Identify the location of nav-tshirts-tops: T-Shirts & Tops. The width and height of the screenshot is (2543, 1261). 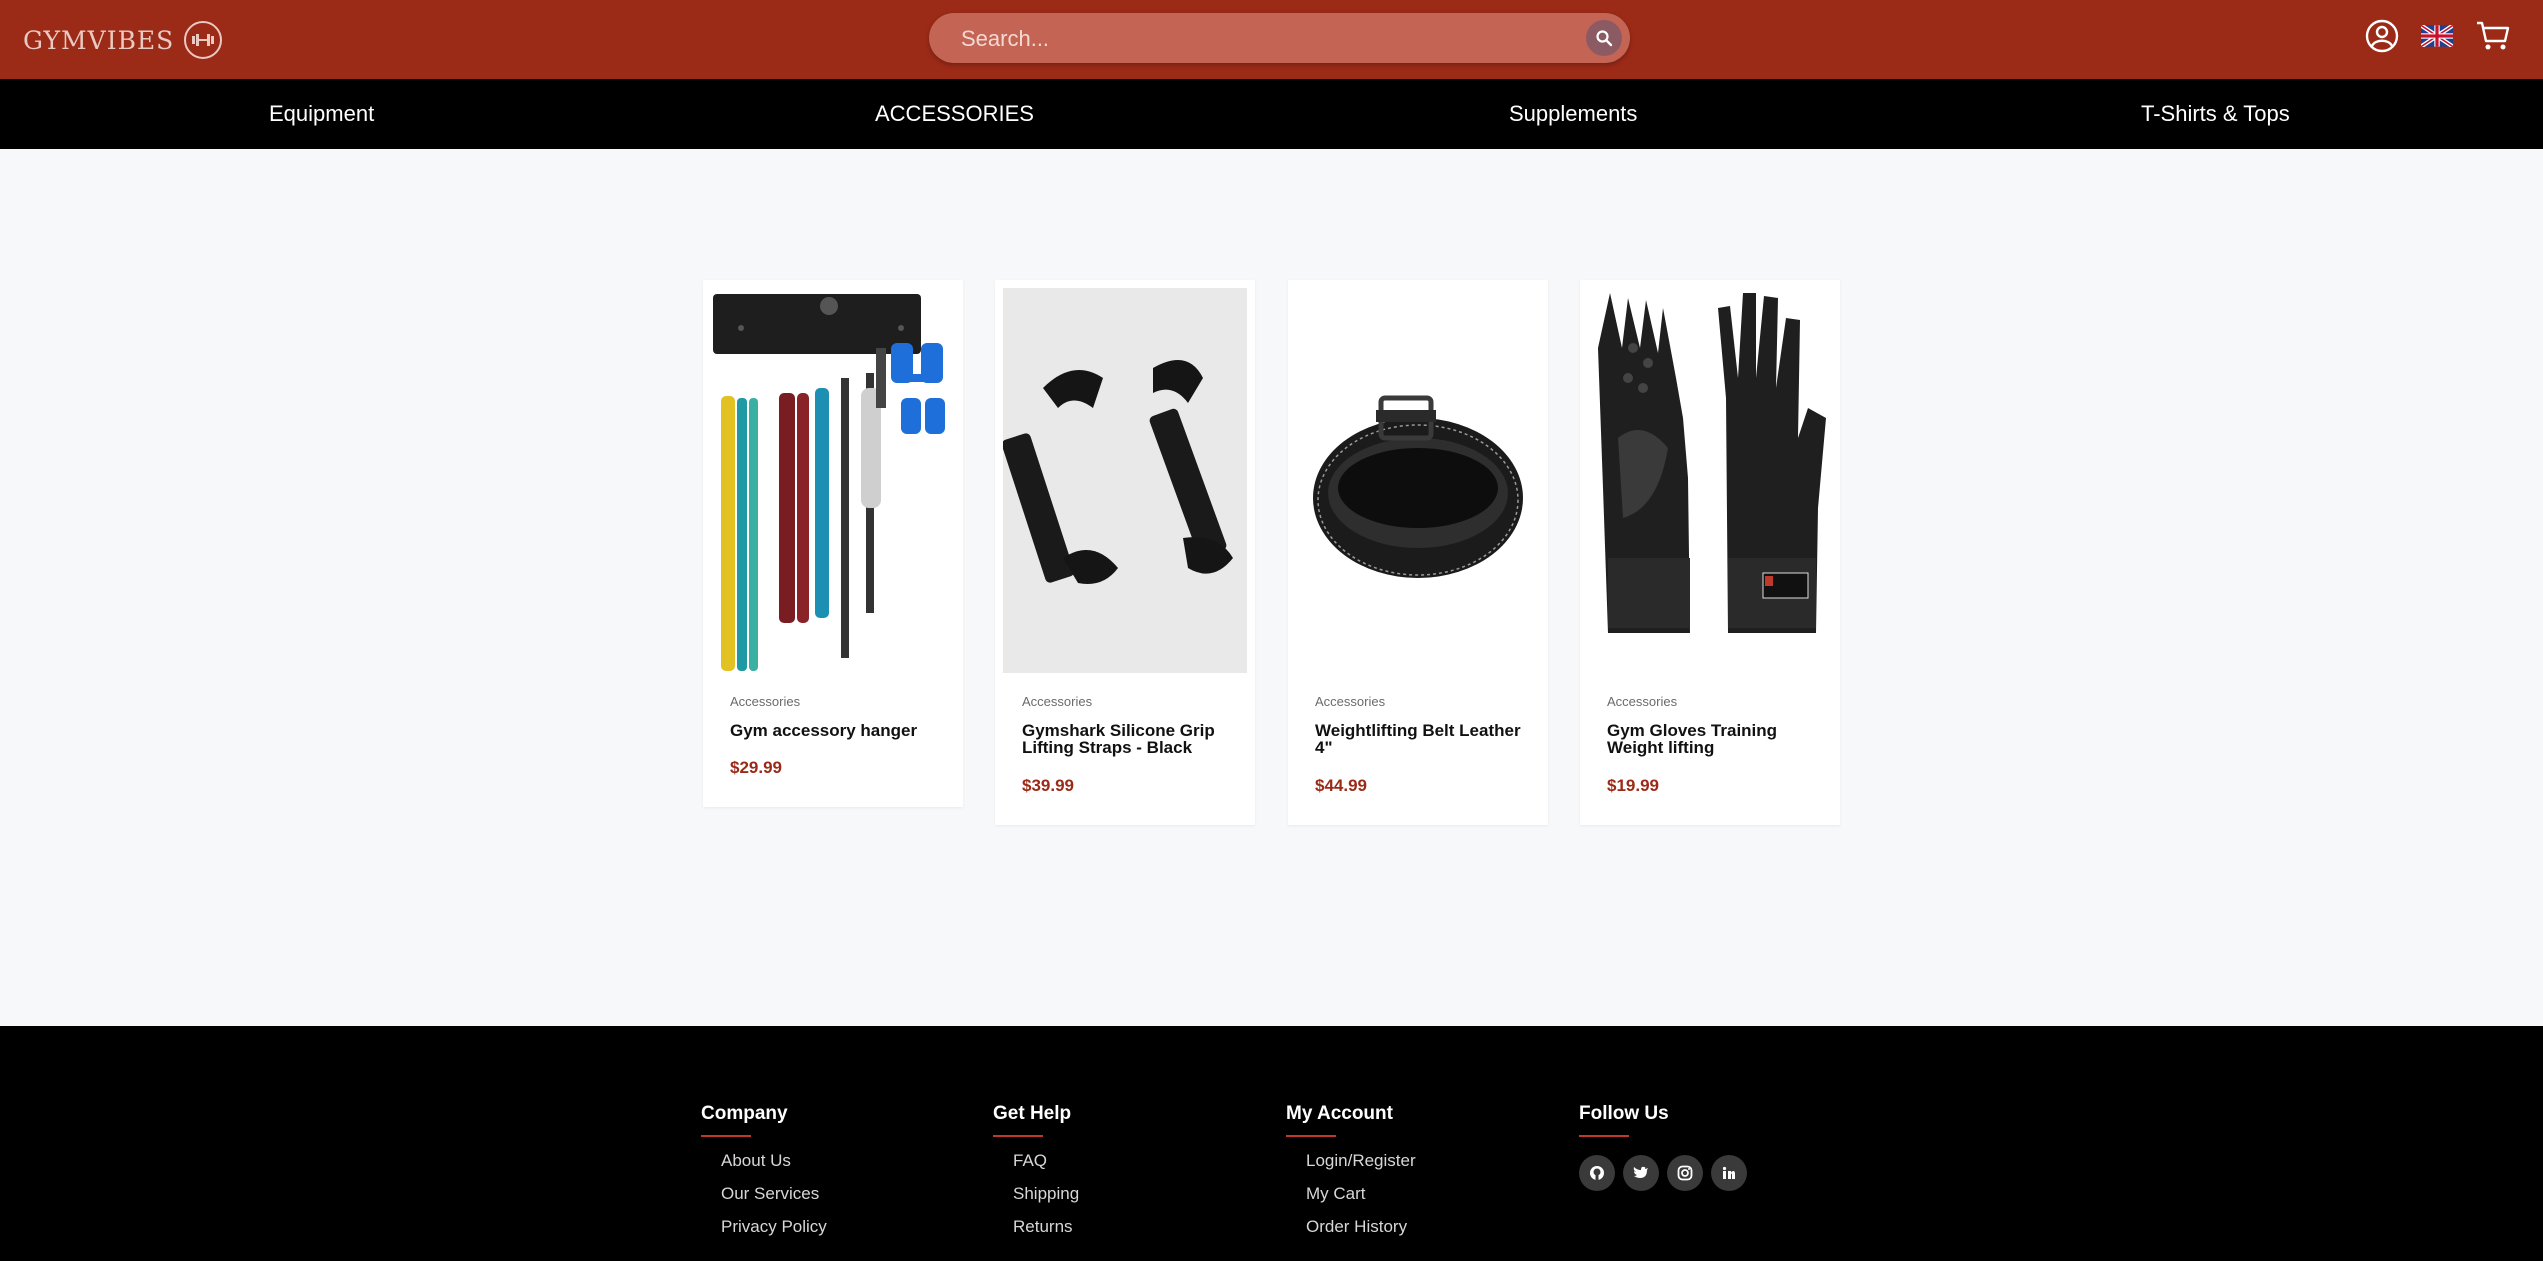
(2215, 114).